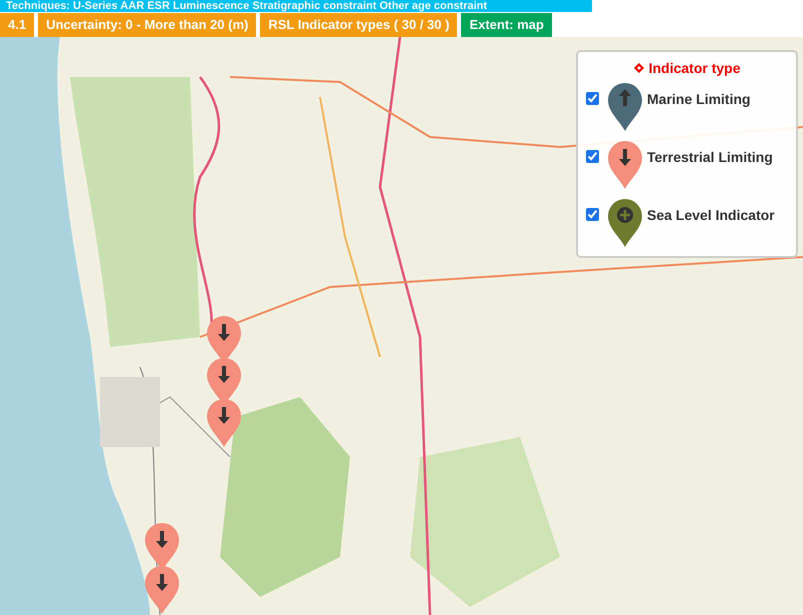  I want to click on legend-label: Terrestrial Limiting, so click(710, 157).